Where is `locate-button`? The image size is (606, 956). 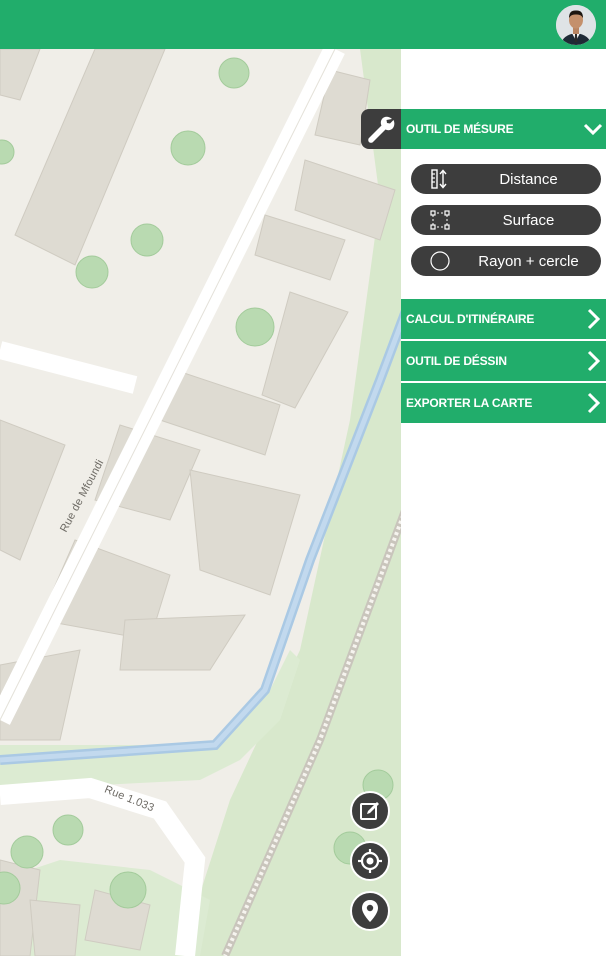
locate-button is located at coordinates (370, 861).